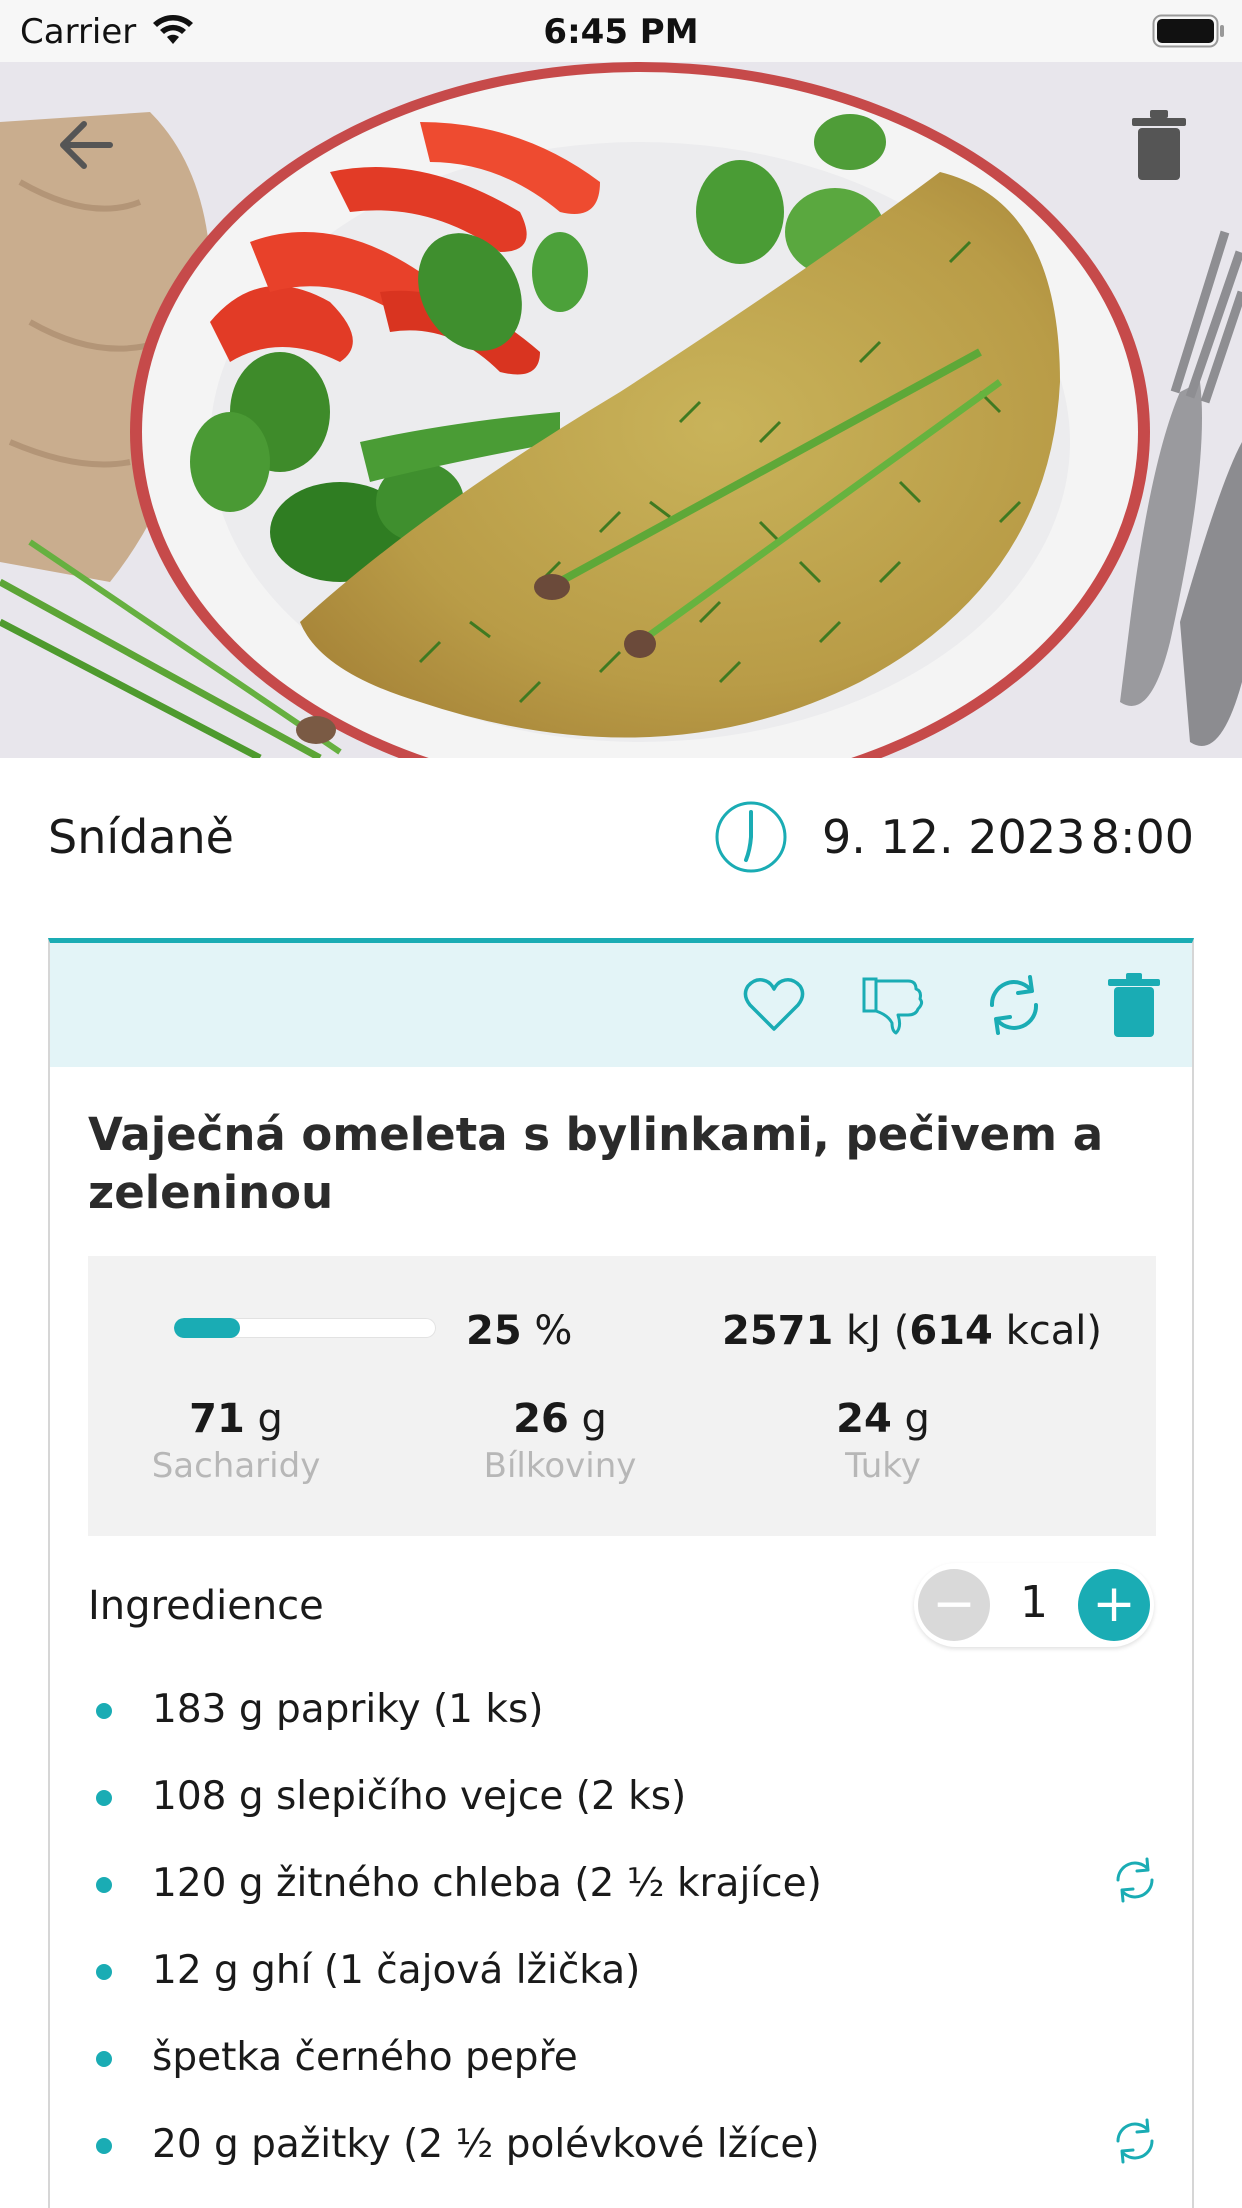 The height and width of the screenshot is (2208, 1242). Describe the element at coordinates (419, 1796) in the screenshot. I see `ingredient-text: 108 g slepičího vejce (2 ks)` at that location.